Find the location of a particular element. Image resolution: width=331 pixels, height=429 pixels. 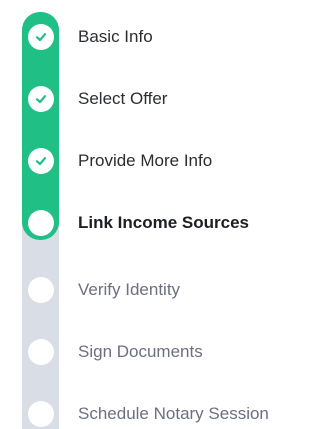

step-label: Verify Identity is located at coordinates (129, 289).